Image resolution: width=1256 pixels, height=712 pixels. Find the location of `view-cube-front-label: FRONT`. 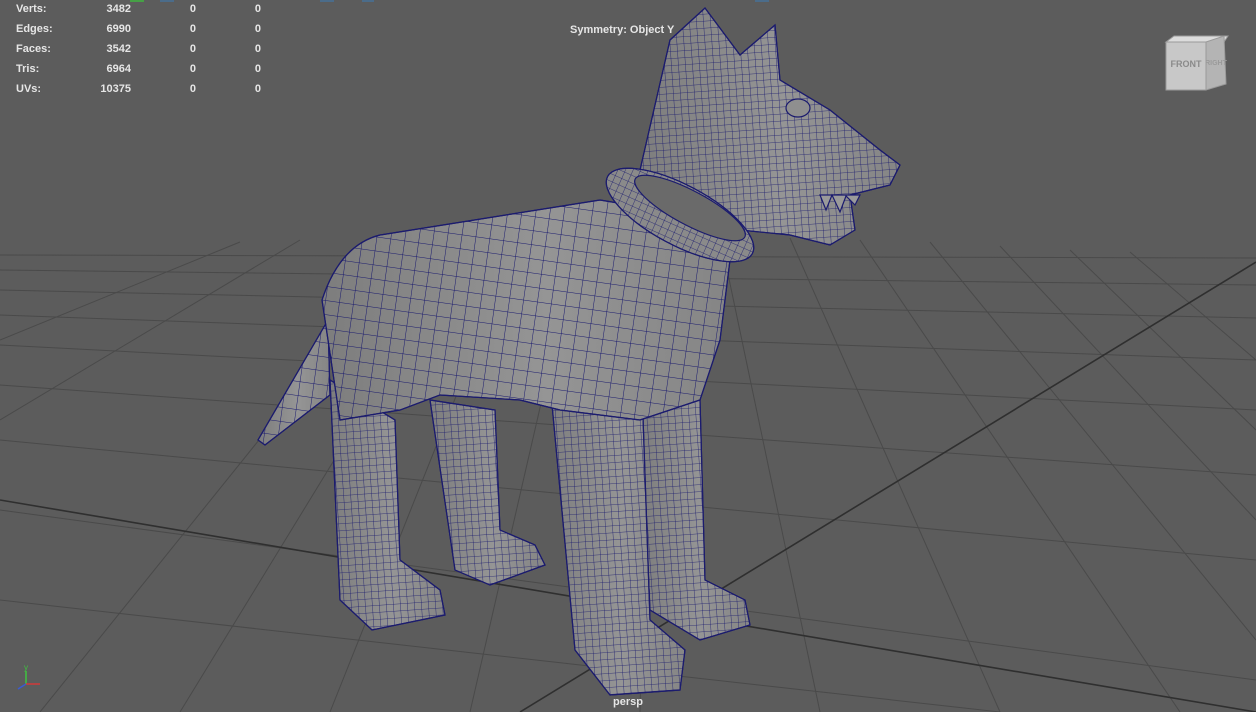

view-cube-front-label: FRONT is located at coordinates (1186, 64).